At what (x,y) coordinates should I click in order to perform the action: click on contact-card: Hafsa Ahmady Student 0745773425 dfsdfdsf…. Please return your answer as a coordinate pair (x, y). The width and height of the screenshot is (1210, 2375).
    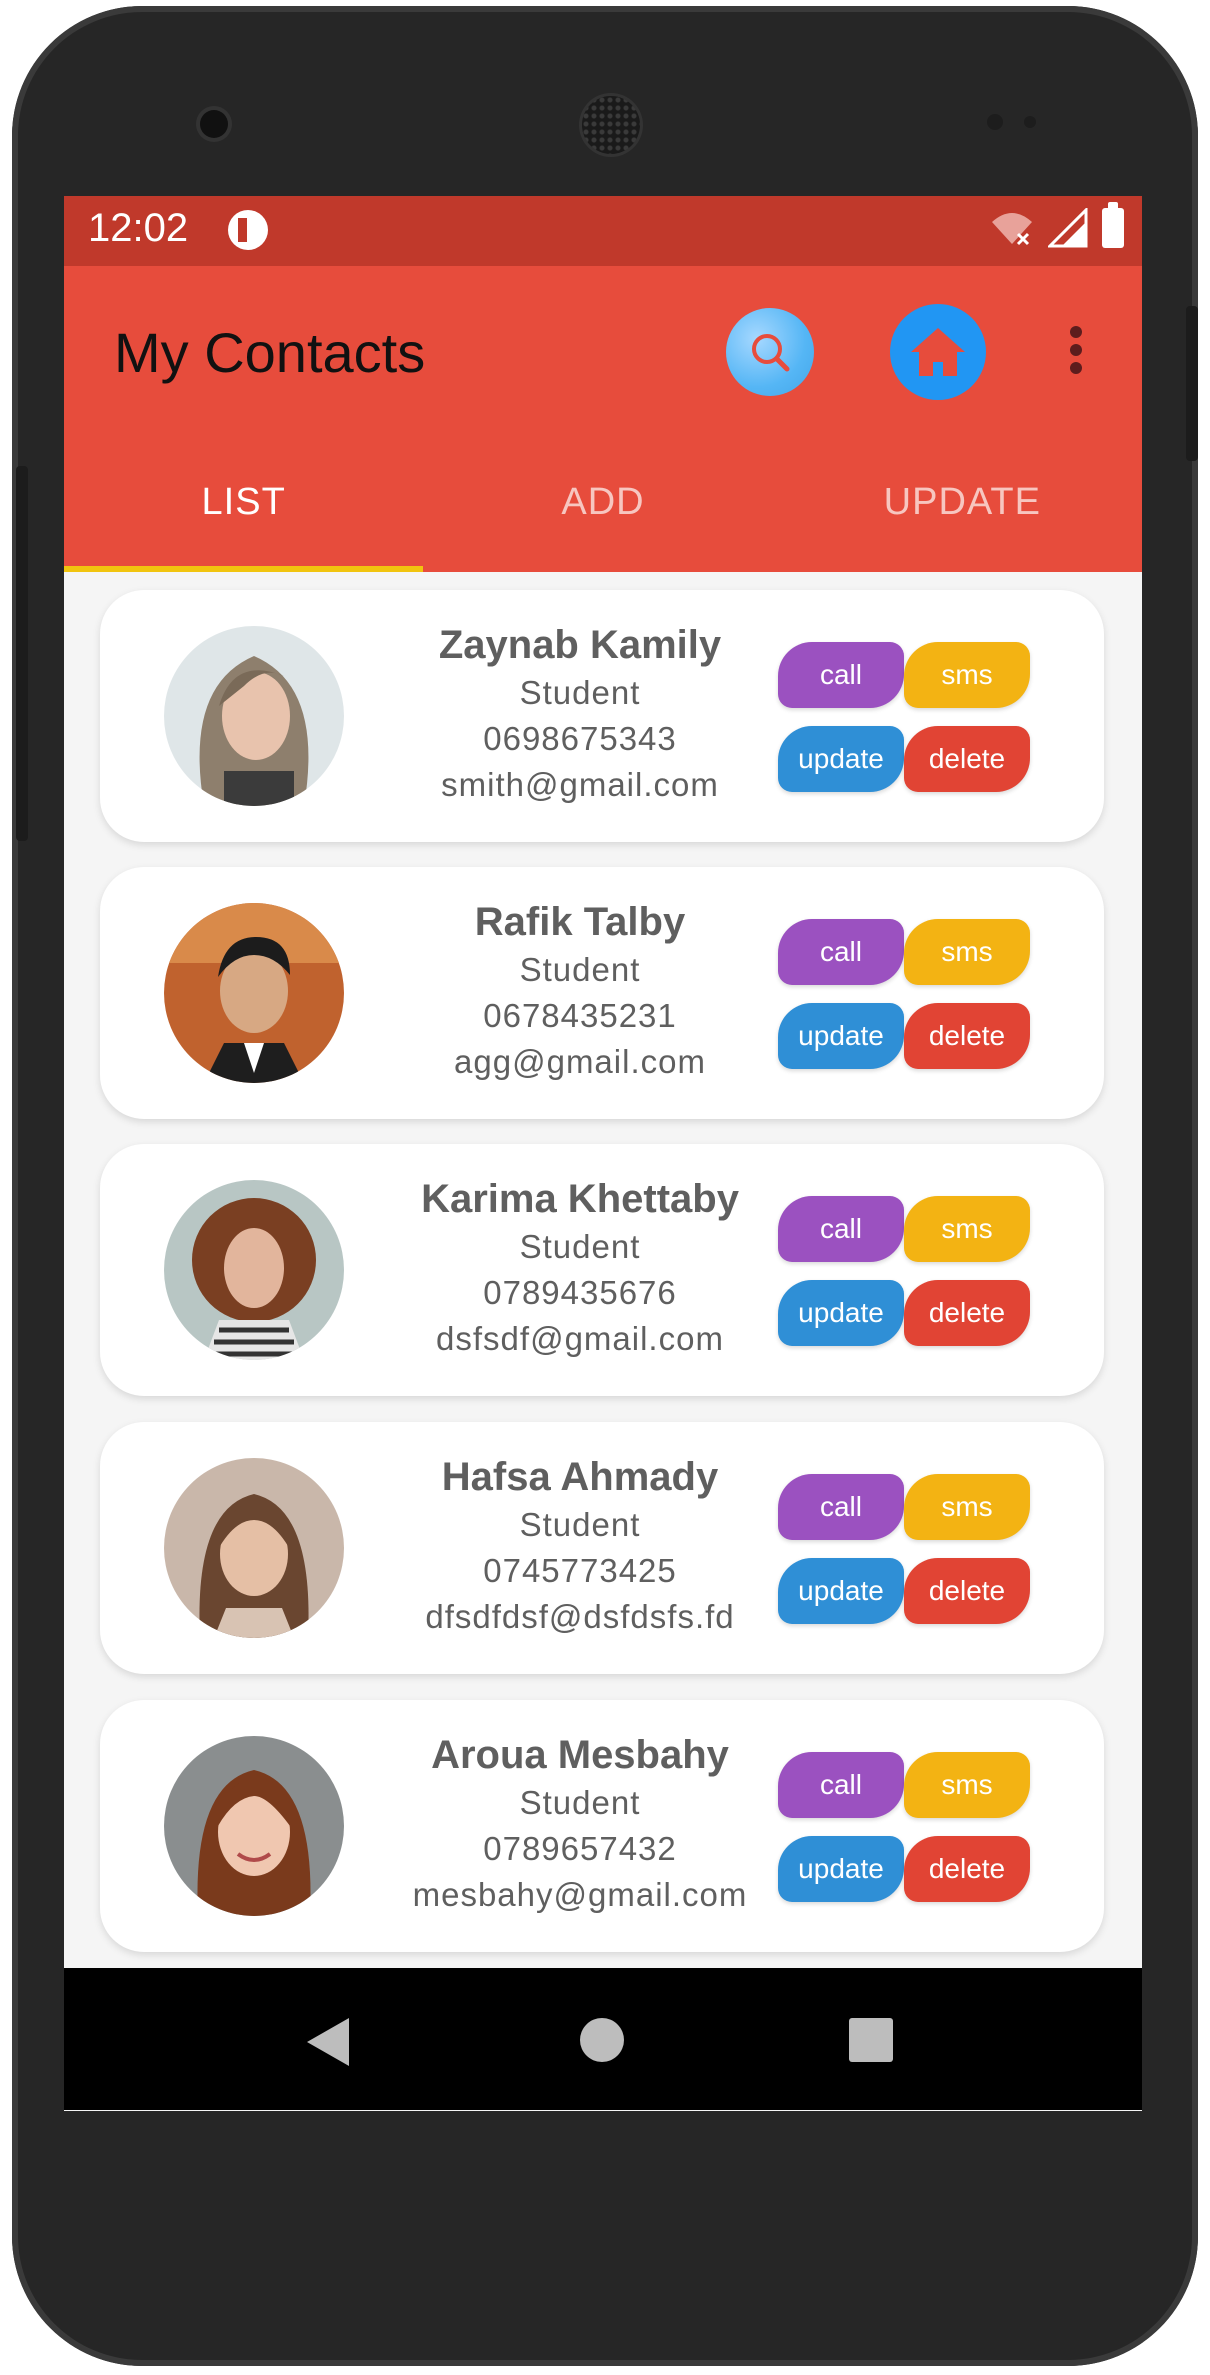
    Looking at the image, I should click on (602, 1548).